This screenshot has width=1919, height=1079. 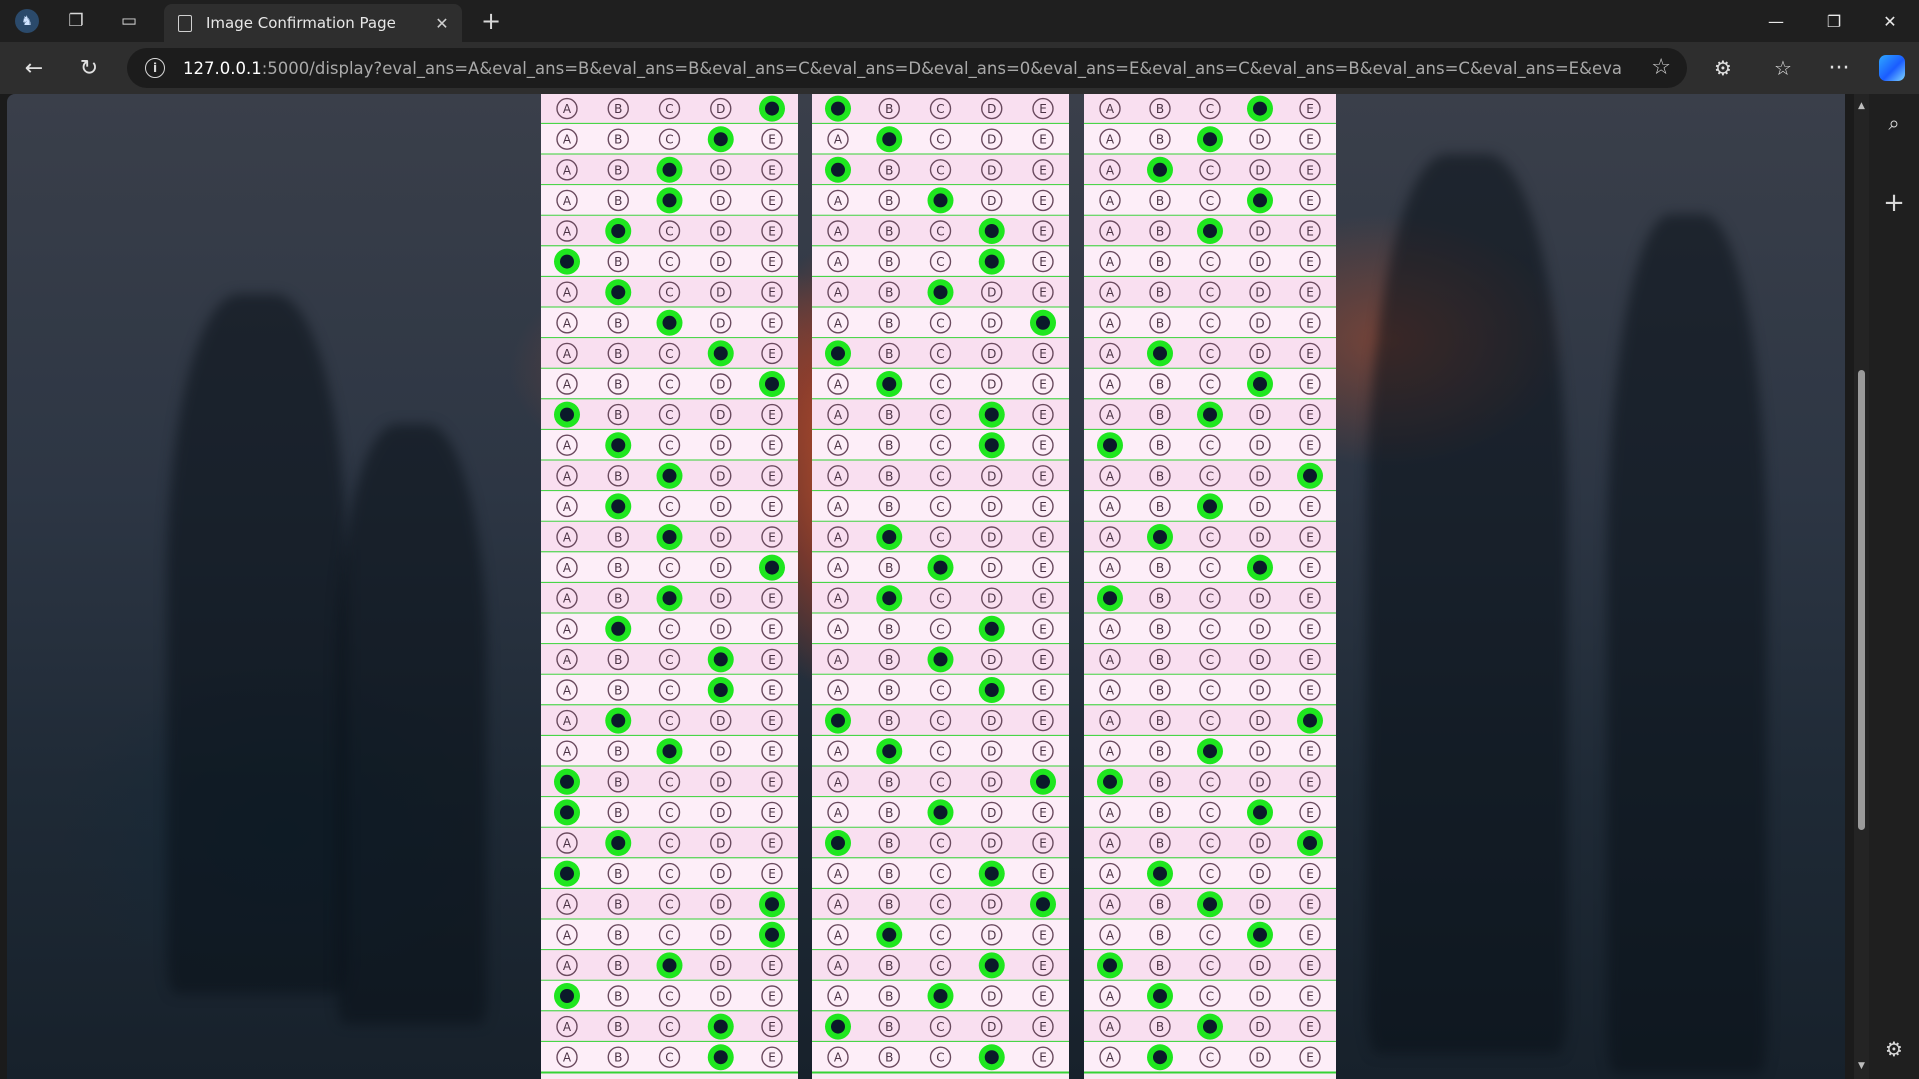 I want to click on scroll-up-arrow-icon: ▲, so click(x=1861, y=106).